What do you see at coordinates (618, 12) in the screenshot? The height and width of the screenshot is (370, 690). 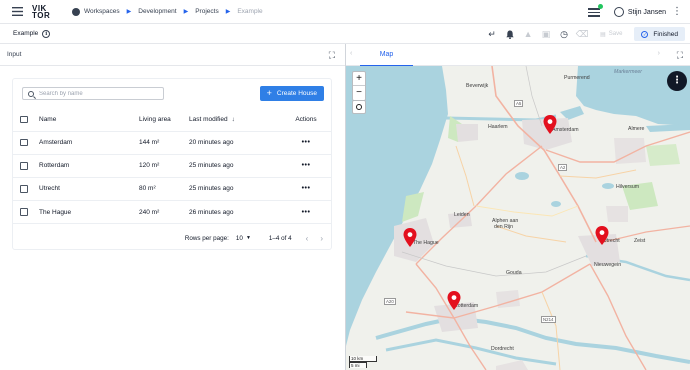 I see `user-avatar-icon` at bounding box center [618, 12].